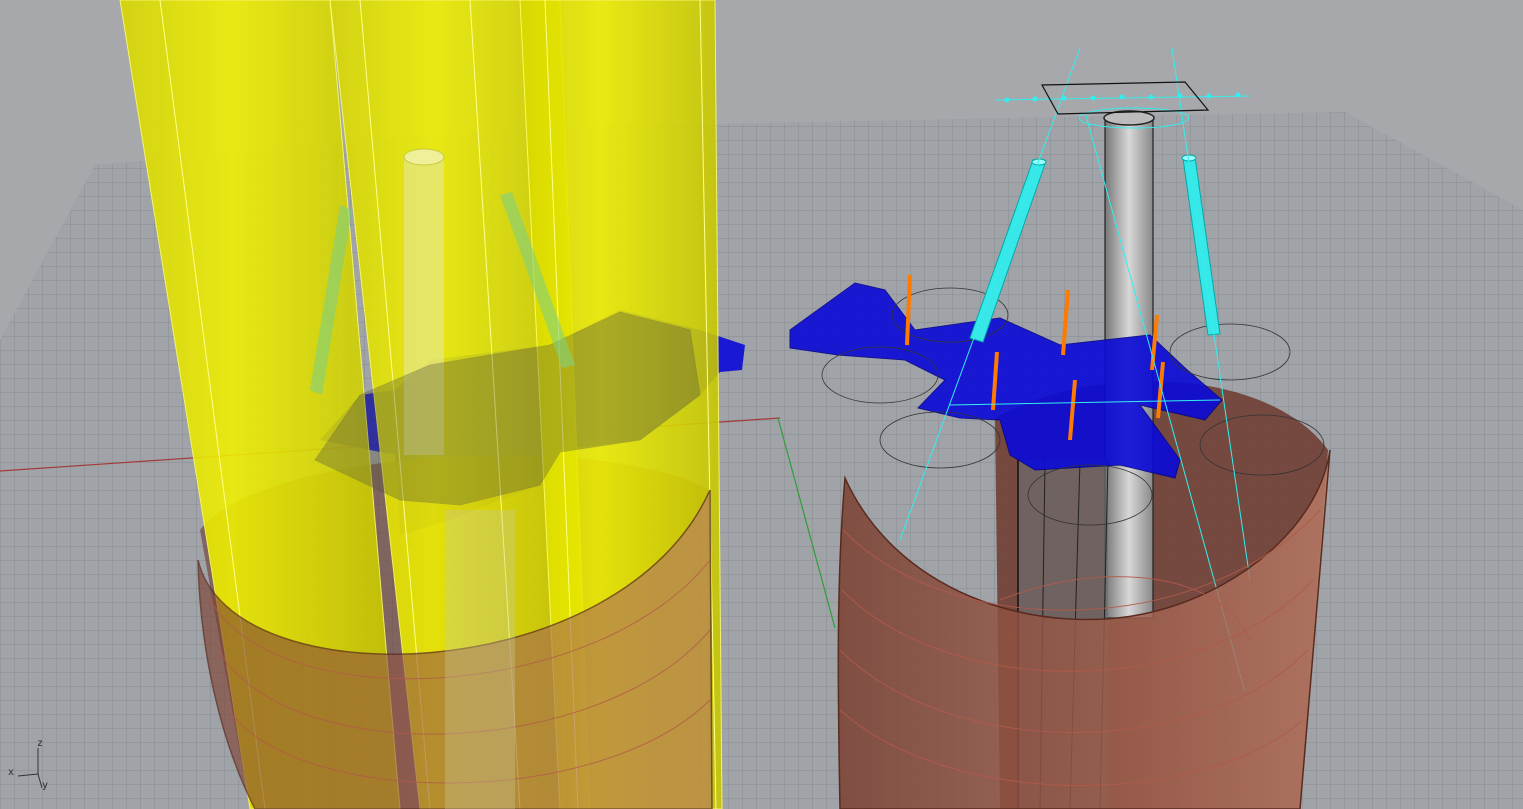  What do you see at coordinates (40, 743) in the screenshot?
I see `axis-label-z: z` at bounding box center [40, 743].